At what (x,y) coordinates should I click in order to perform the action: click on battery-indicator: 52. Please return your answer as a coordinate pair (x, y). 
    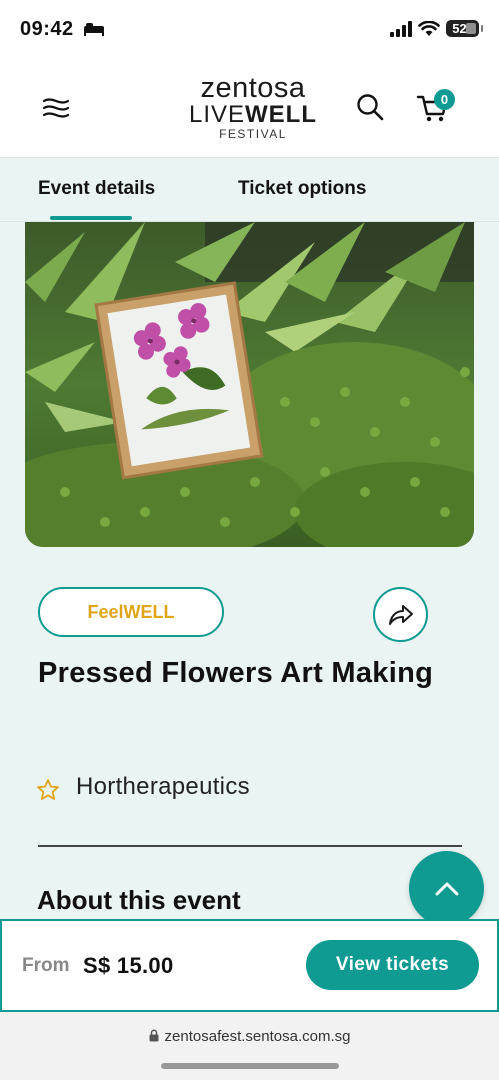
    Looking at the image, I should click on (464, 28).